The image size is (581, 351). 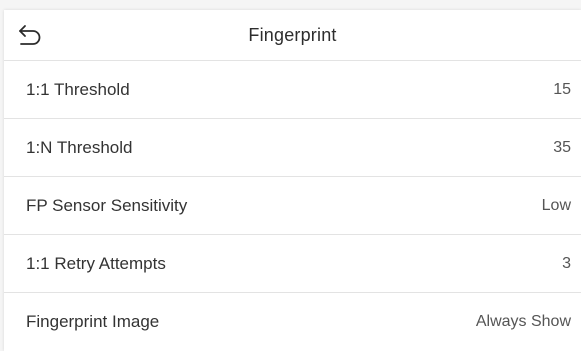 I want to click on setting-value: Always Show, so click(x=523, y=321).